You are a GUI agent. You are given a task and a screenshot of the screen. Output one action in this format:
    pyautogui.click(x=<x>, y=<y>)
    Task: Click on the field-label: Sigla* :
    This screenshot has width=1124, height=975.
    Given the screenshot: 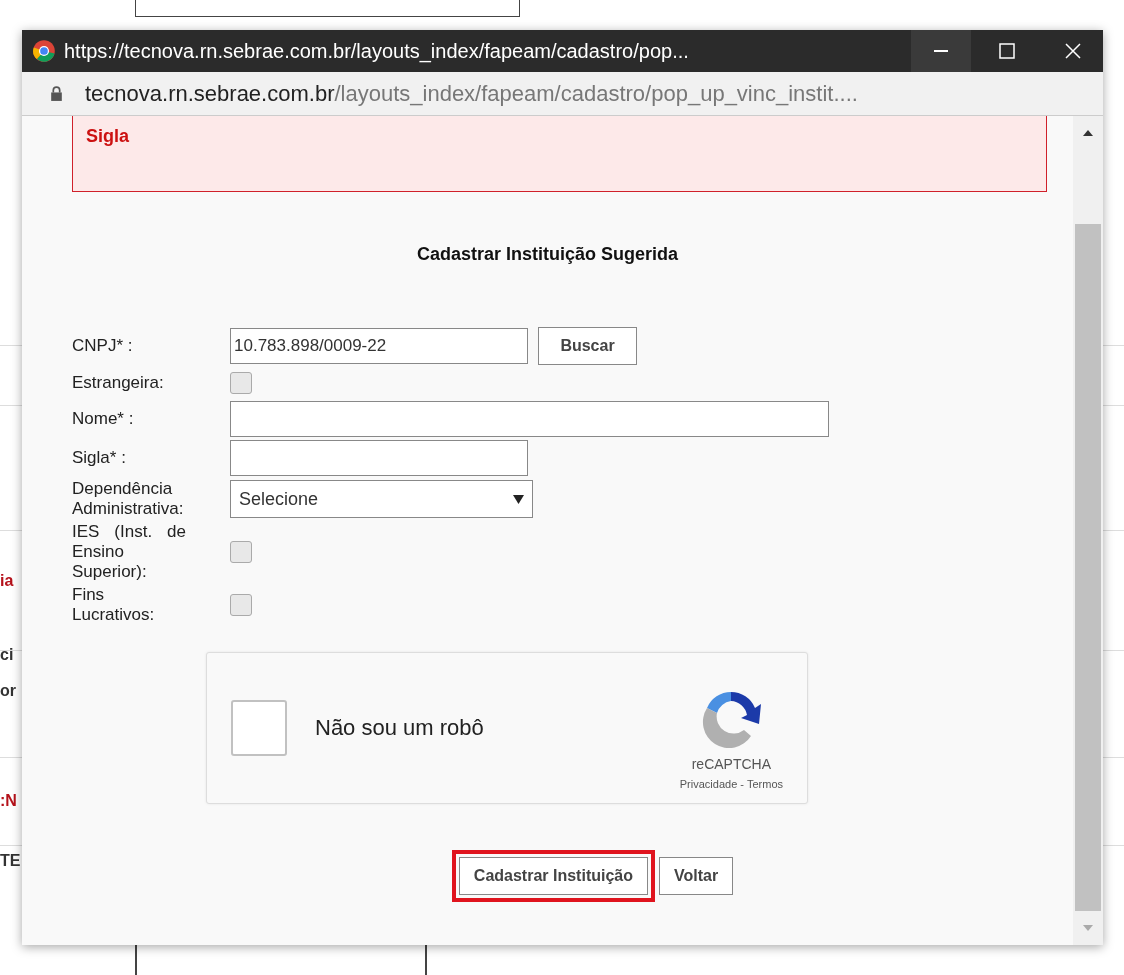 What is the action you would take?
    pyautogui.click(x=99, y=458)
    